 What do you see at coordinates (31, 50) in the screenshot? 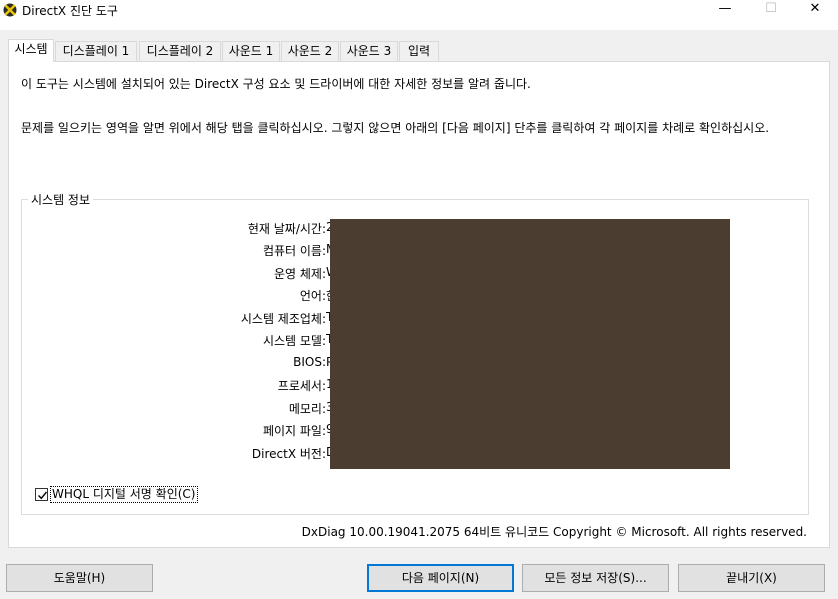
I see `tab-system: 시스템` at bounding box center [31, 50].